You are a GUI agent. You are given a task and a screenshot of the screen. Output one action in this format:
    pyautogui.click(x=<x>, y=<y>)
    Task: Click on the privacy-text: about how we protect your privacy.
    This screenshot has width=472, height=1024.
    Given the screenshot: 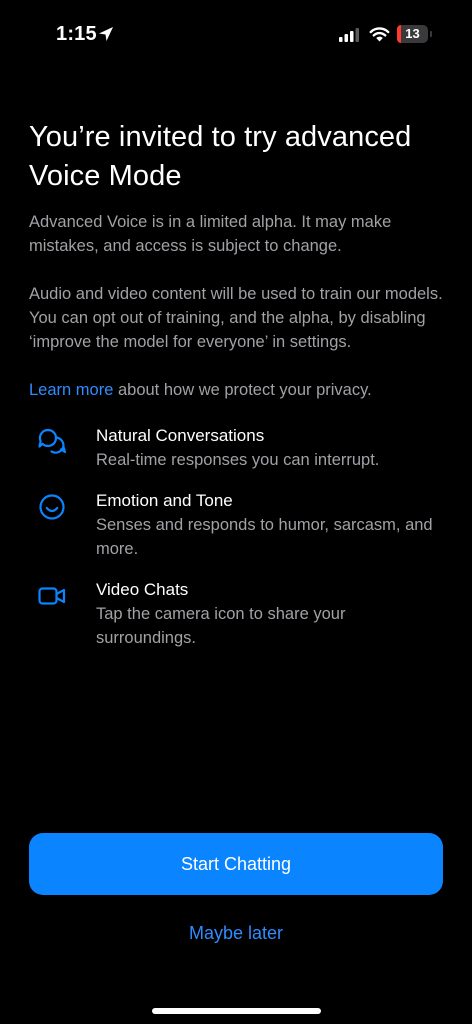 What is the action you would take?
    pyautogui.click(x=242, y=390)
    